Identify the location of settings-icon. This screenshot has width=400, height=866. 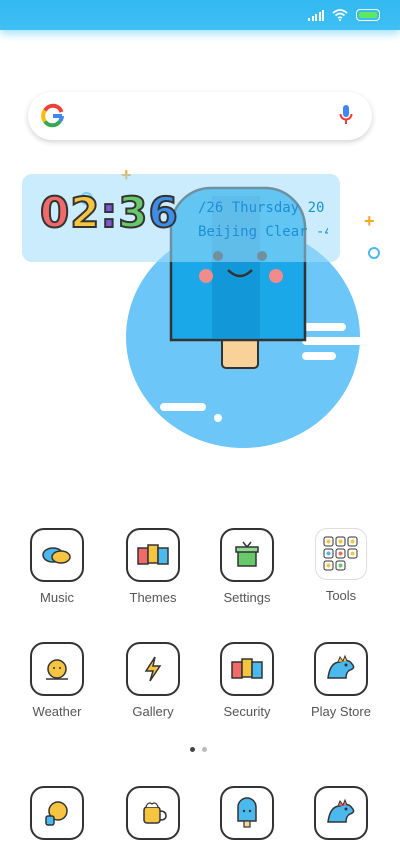
(247, 555).